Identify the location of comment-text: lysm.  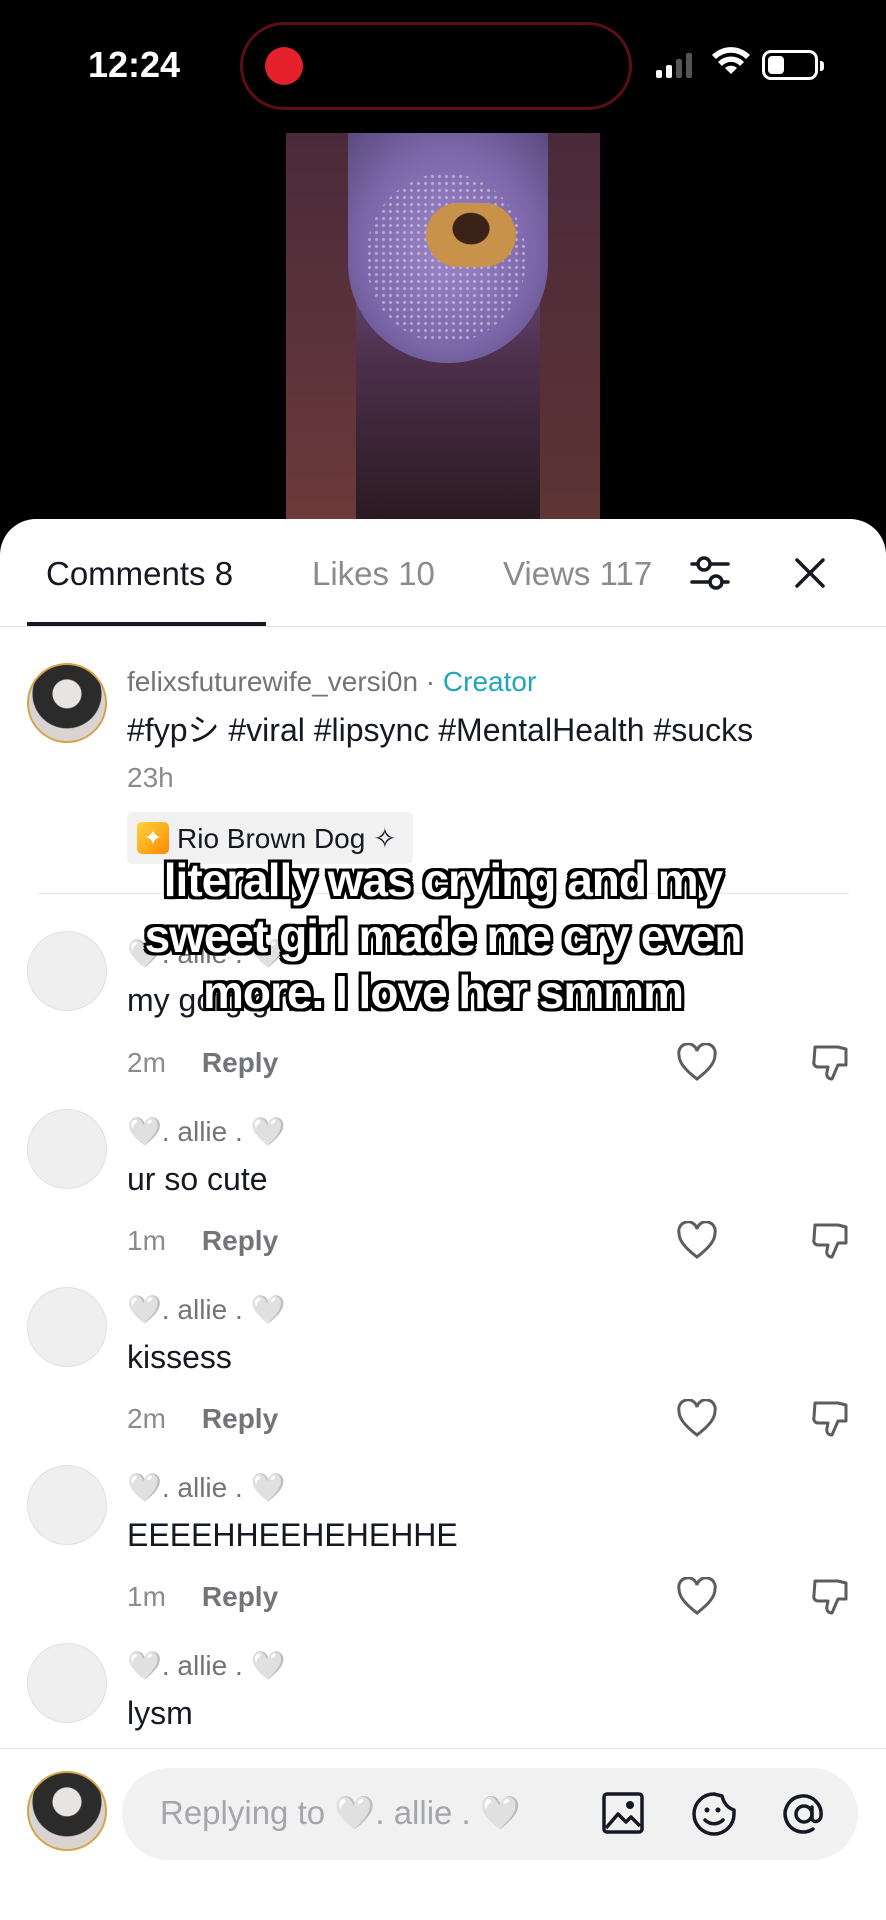
(160, 1713).